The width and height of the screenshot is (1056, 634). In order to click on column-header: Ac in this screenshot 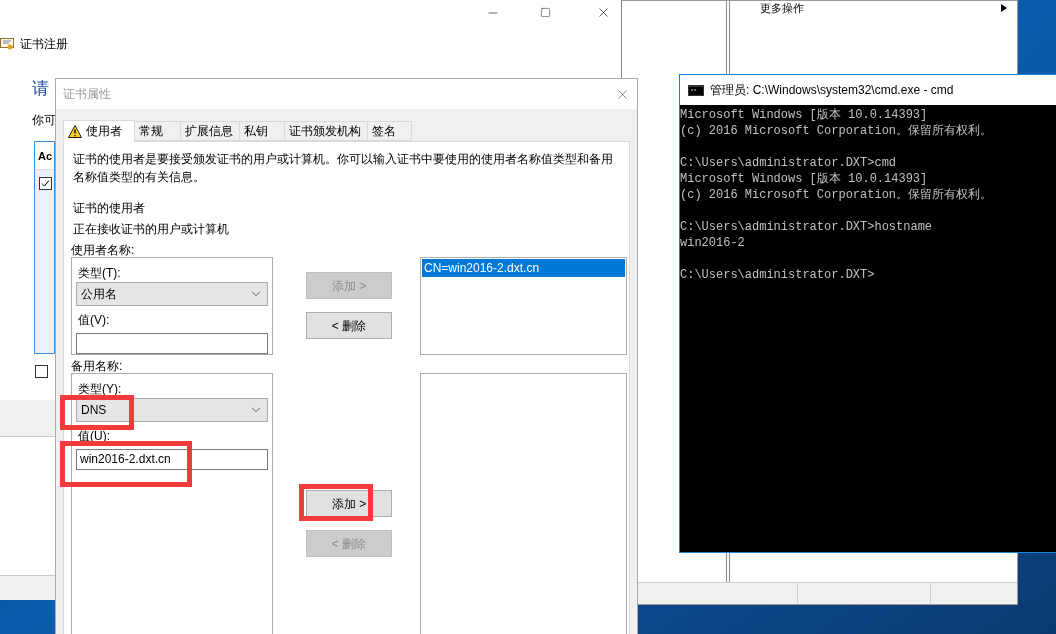, I will do `click(44, 156)`.